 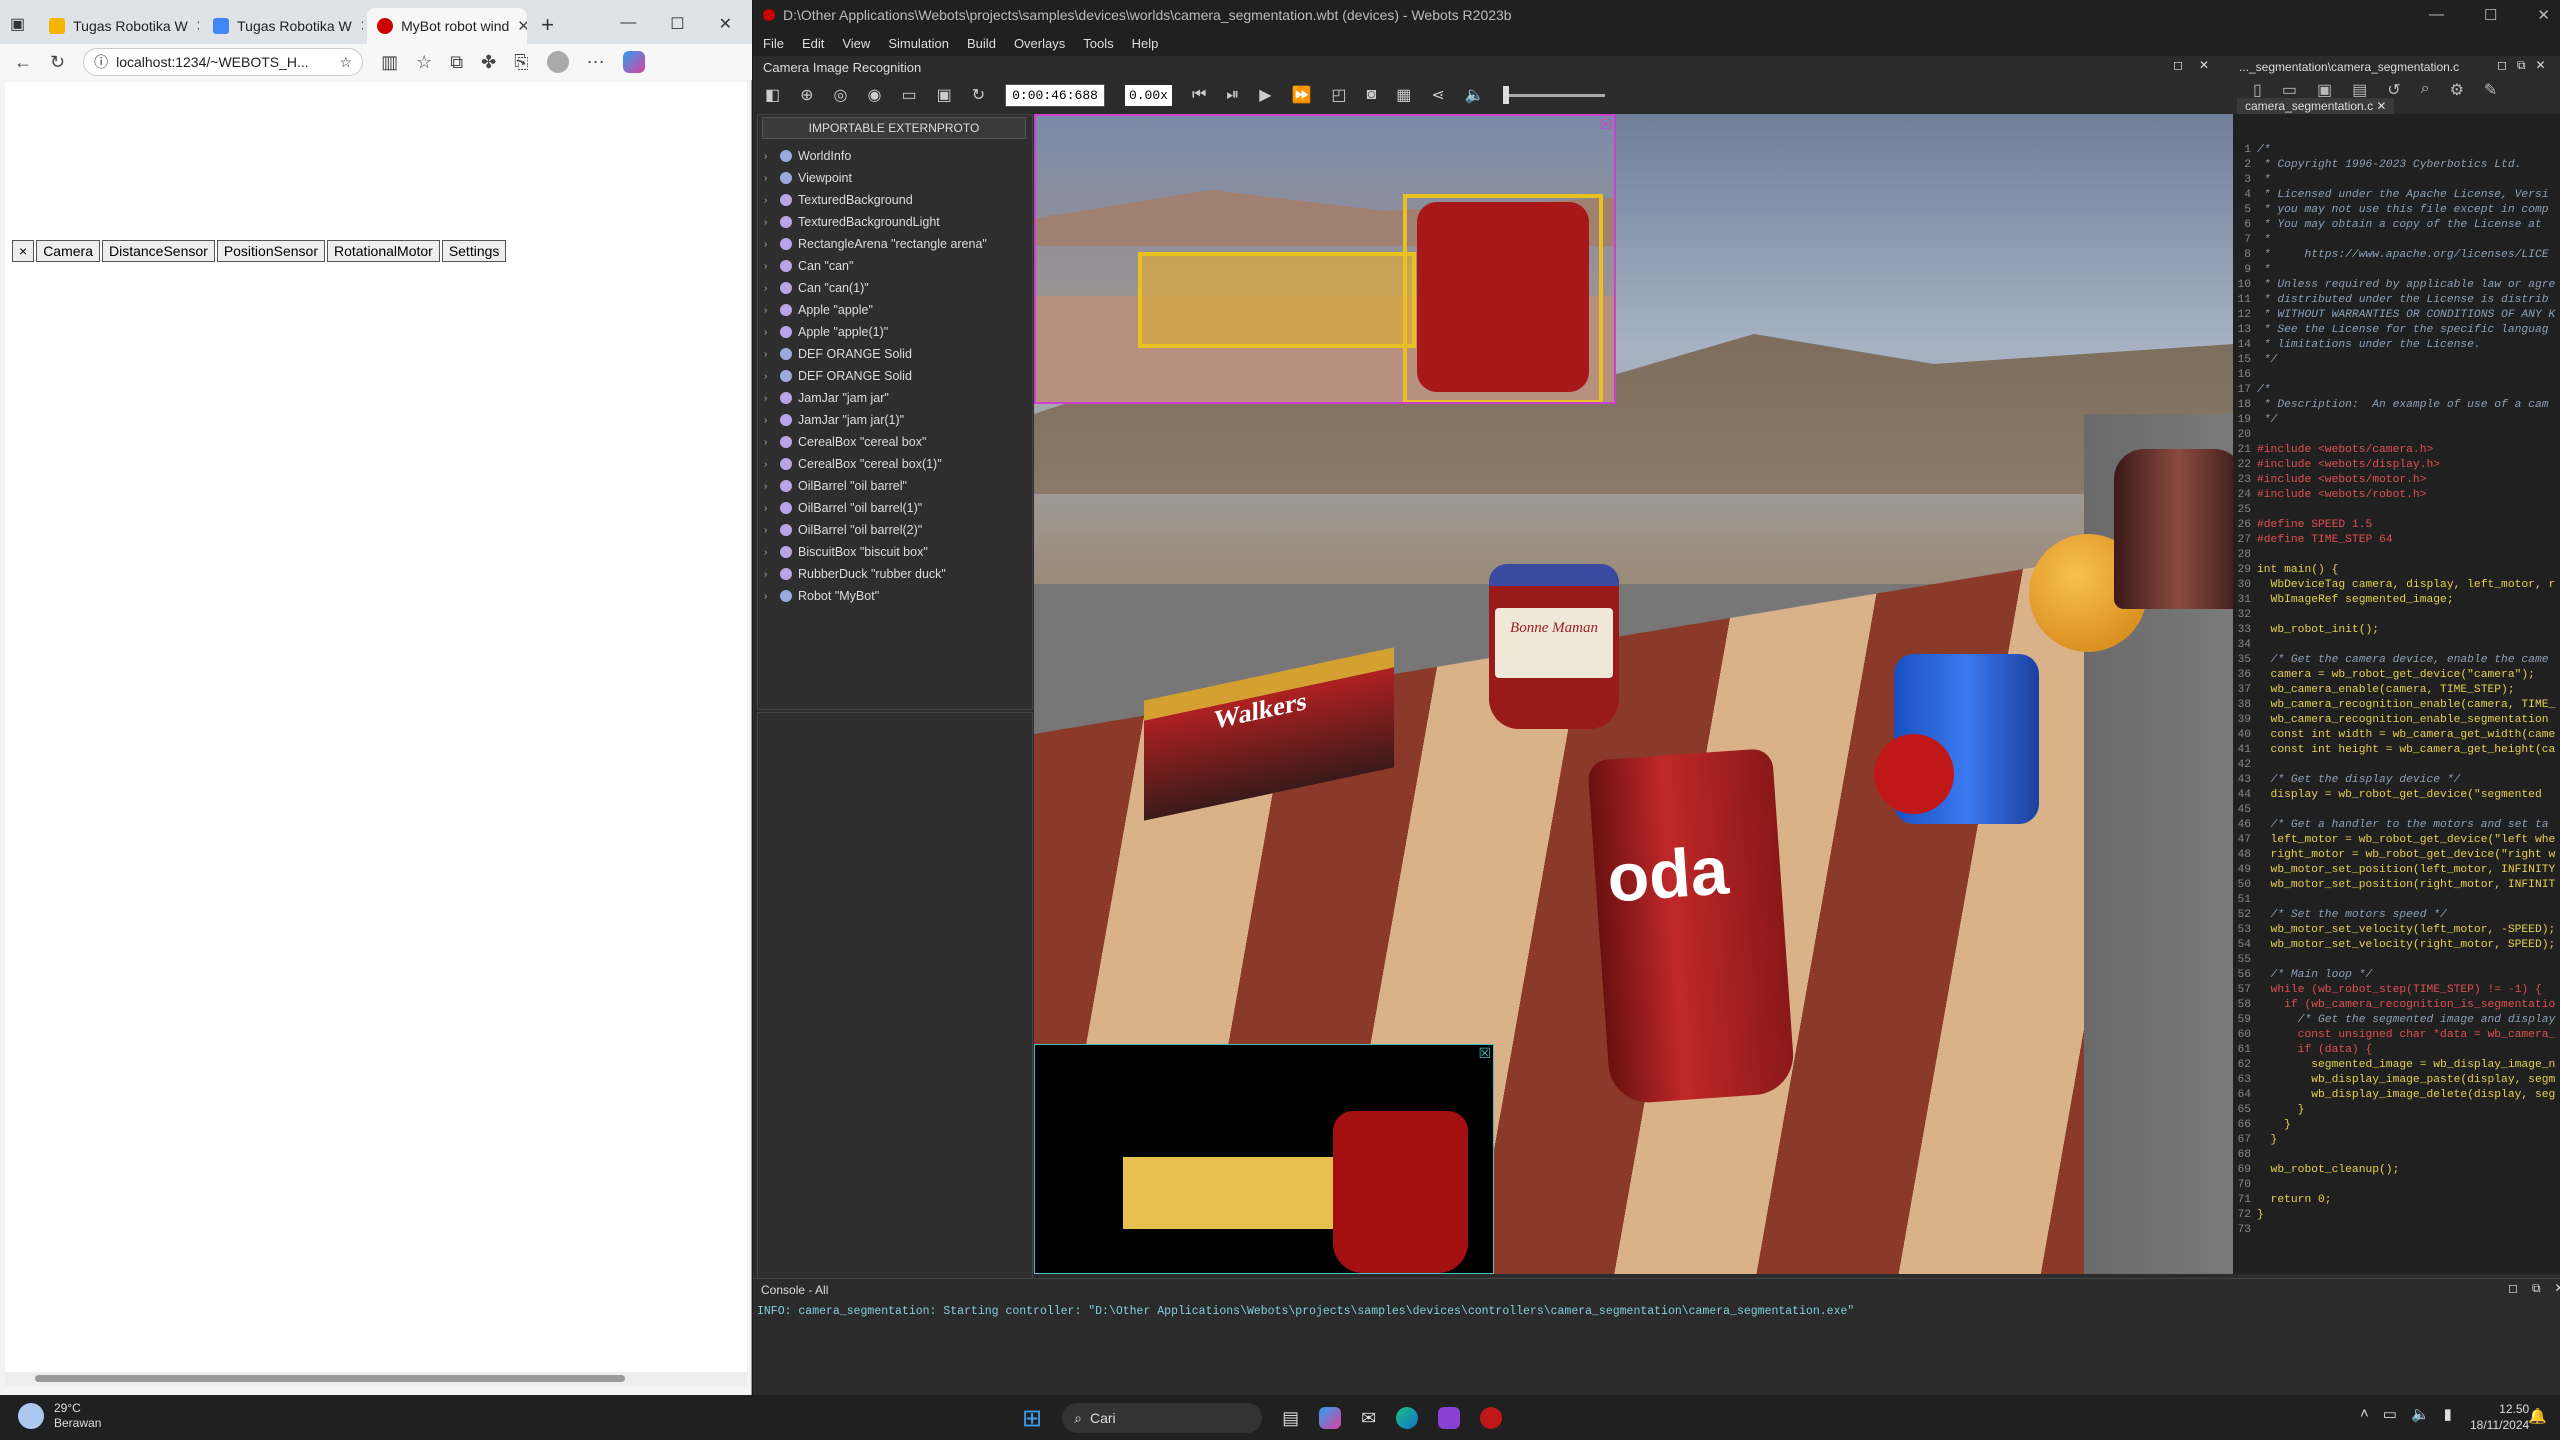 I want to click on scene-tree-item: › Apple "apple(1)", so click(x=893, y=332).